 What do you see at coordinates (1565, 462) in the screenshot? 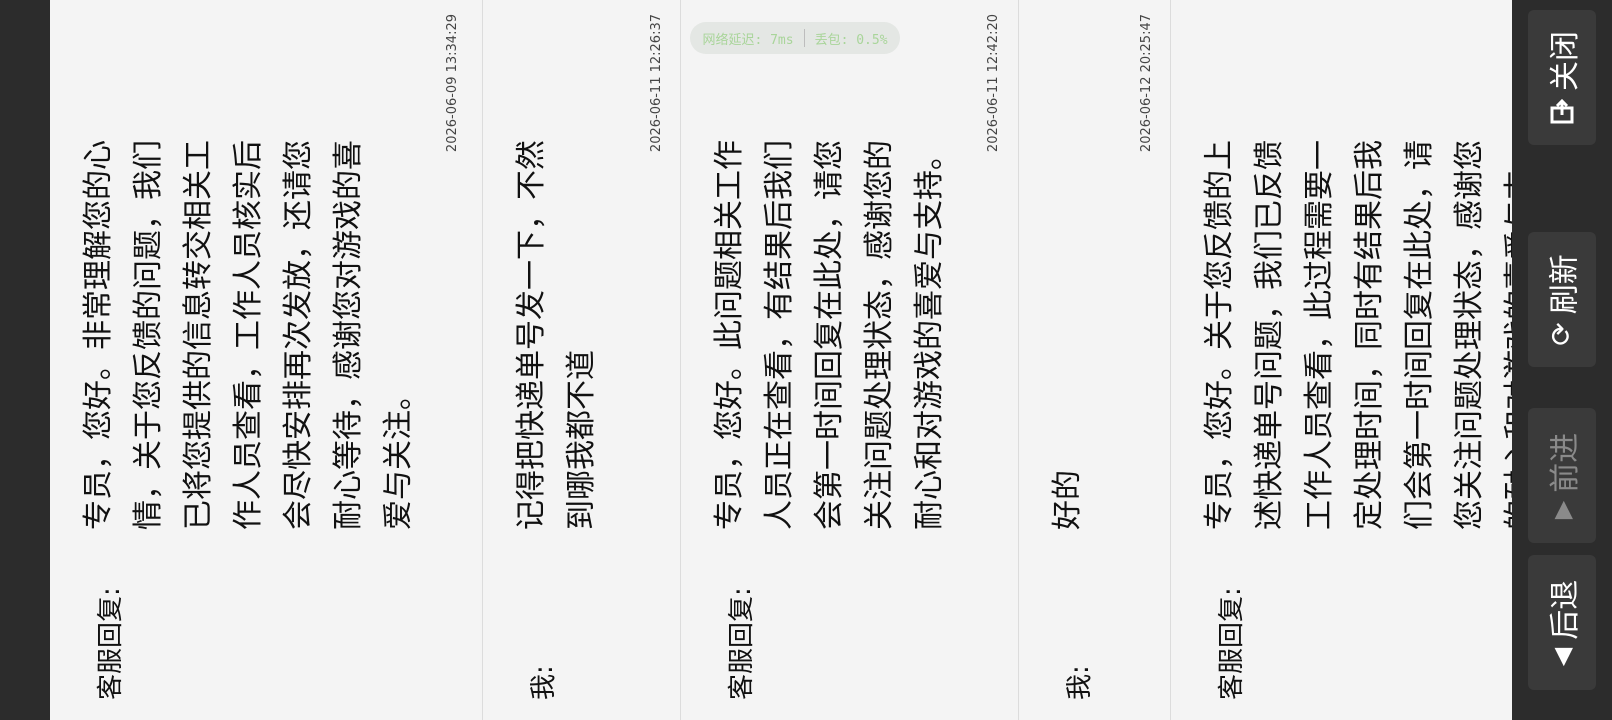
I see `forward-label: 前进` at bounding box center [1565, 462].